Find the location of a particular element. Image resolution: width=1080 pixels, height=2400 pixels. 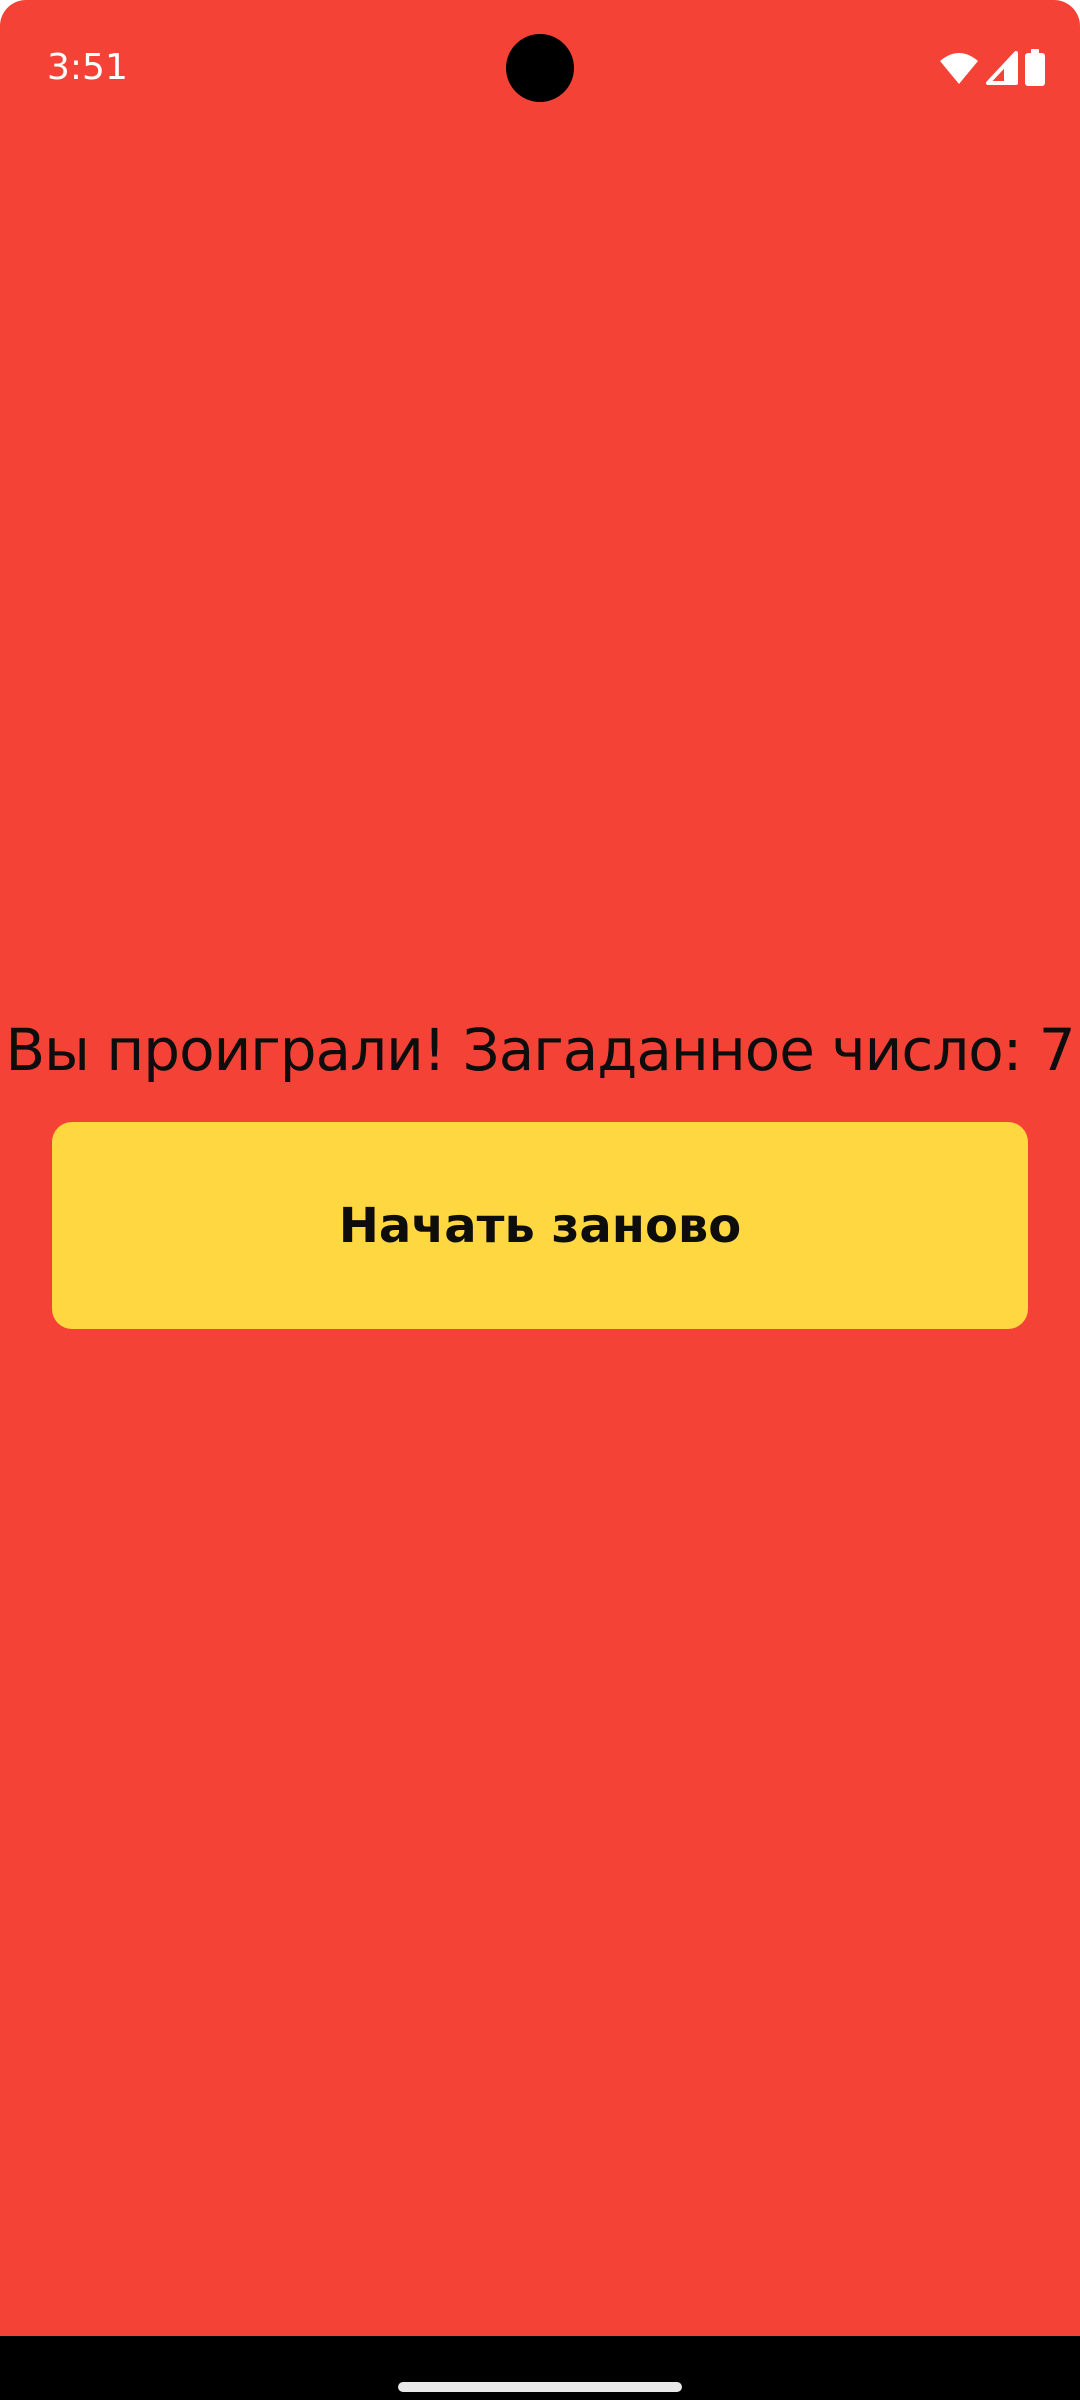

status-icons is located at coordinates (992, 68).